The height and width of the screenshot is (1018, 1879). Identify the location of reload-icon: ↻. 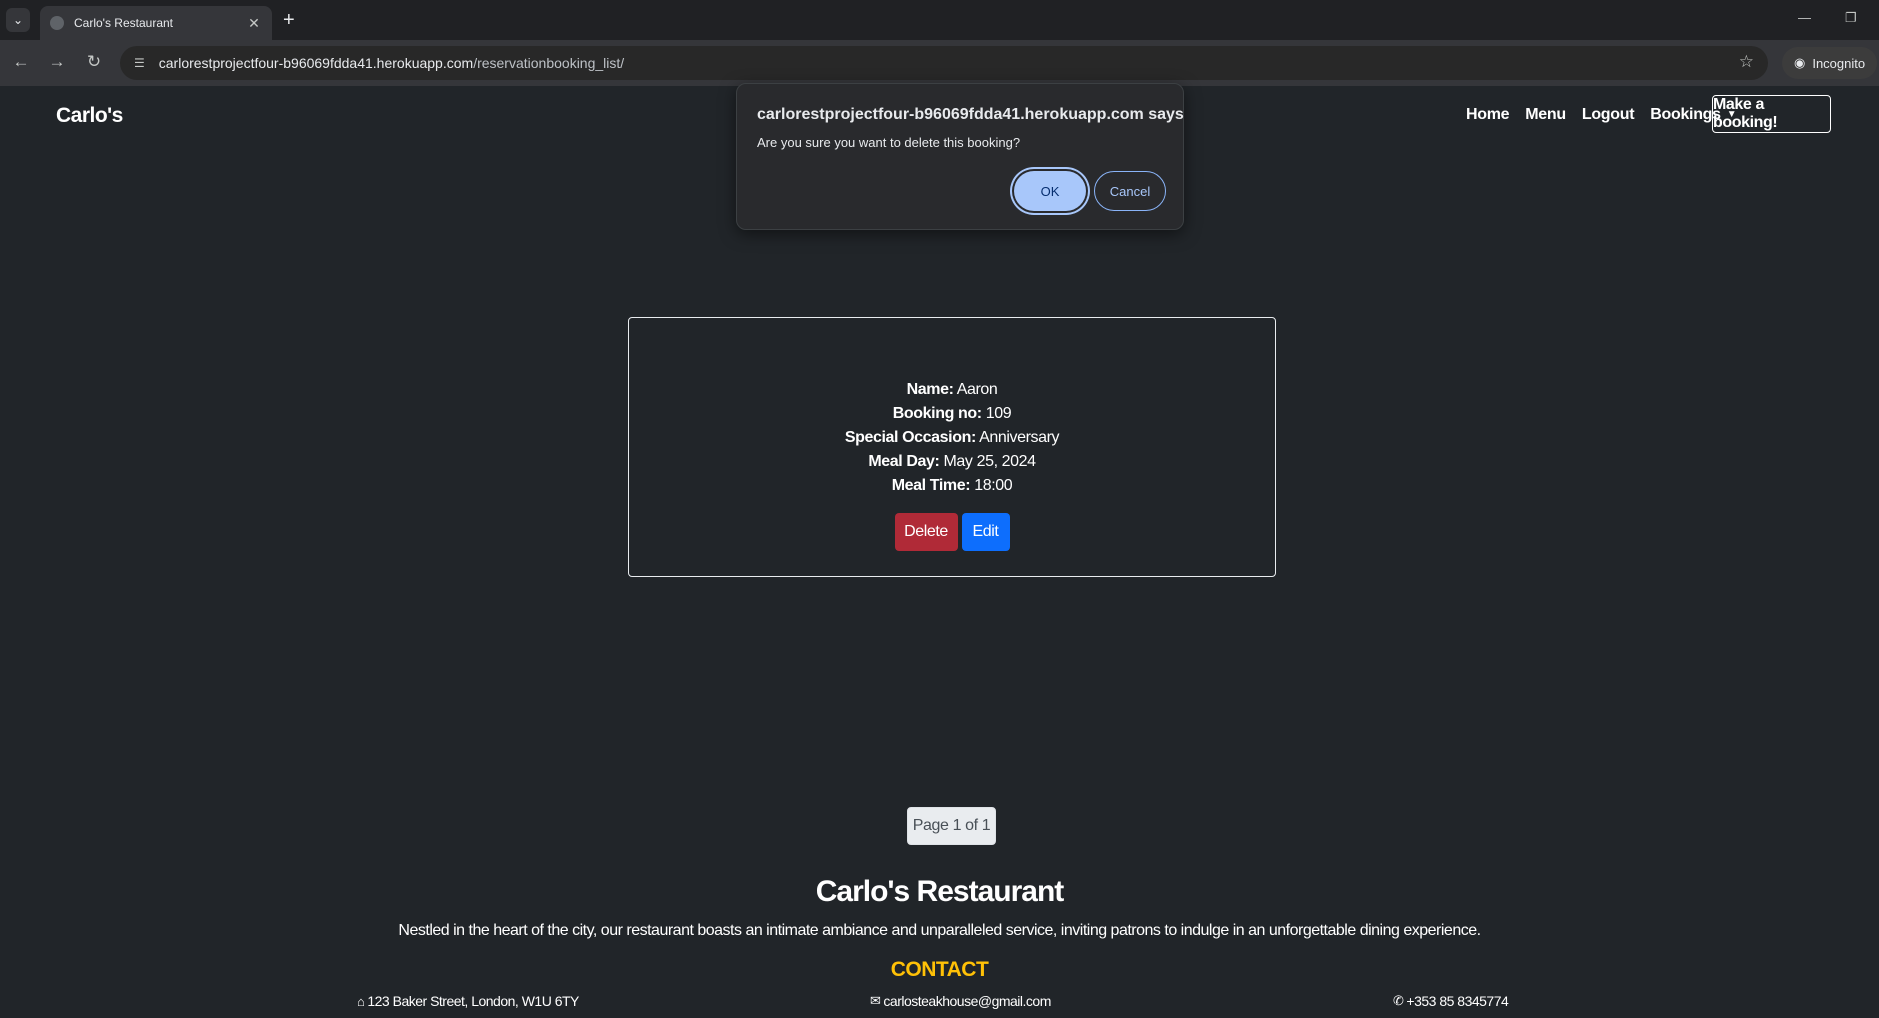
(94, 62).